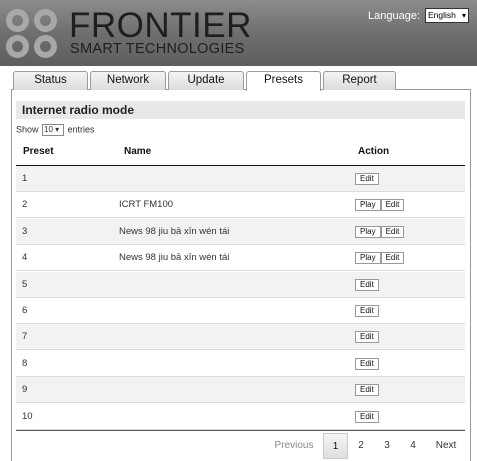 The width and height of the screenshot is (477, 461). Describe the element at coordinates (394, 16) in the screenshot. I see `language-label: Language:` at that location.